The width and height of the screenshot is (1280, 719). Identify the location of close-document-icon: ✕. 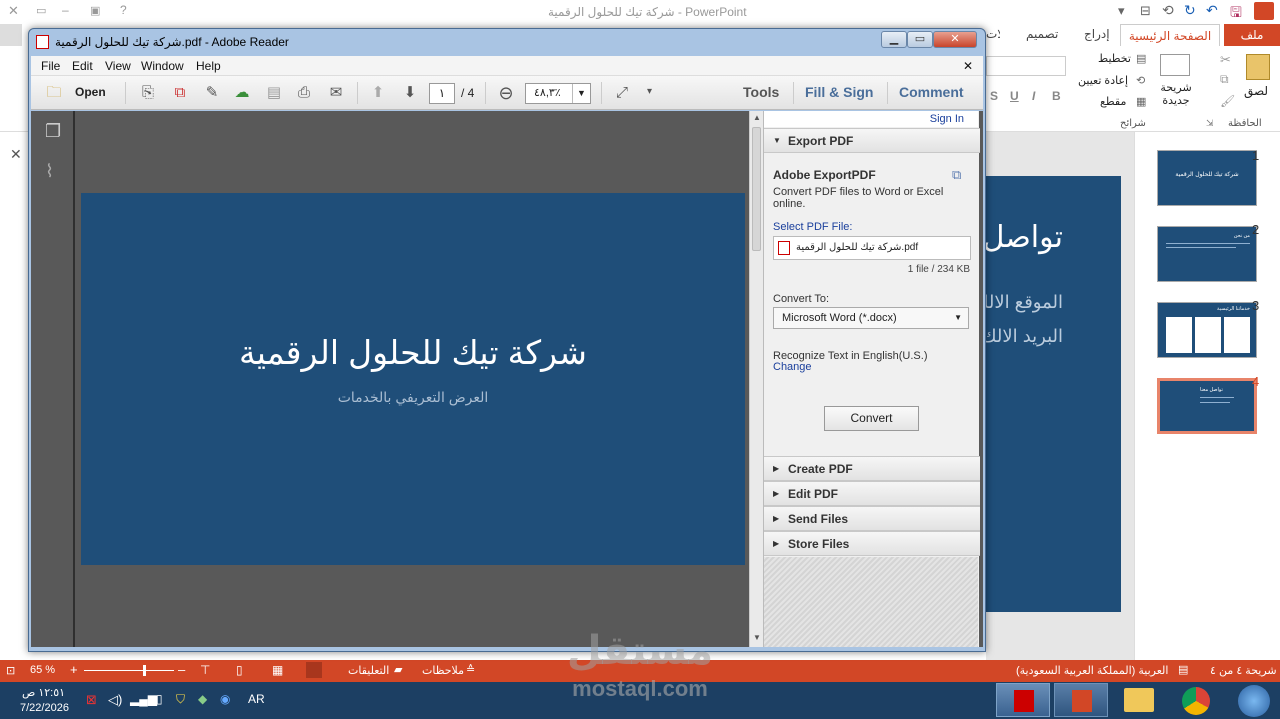
(968, 66).